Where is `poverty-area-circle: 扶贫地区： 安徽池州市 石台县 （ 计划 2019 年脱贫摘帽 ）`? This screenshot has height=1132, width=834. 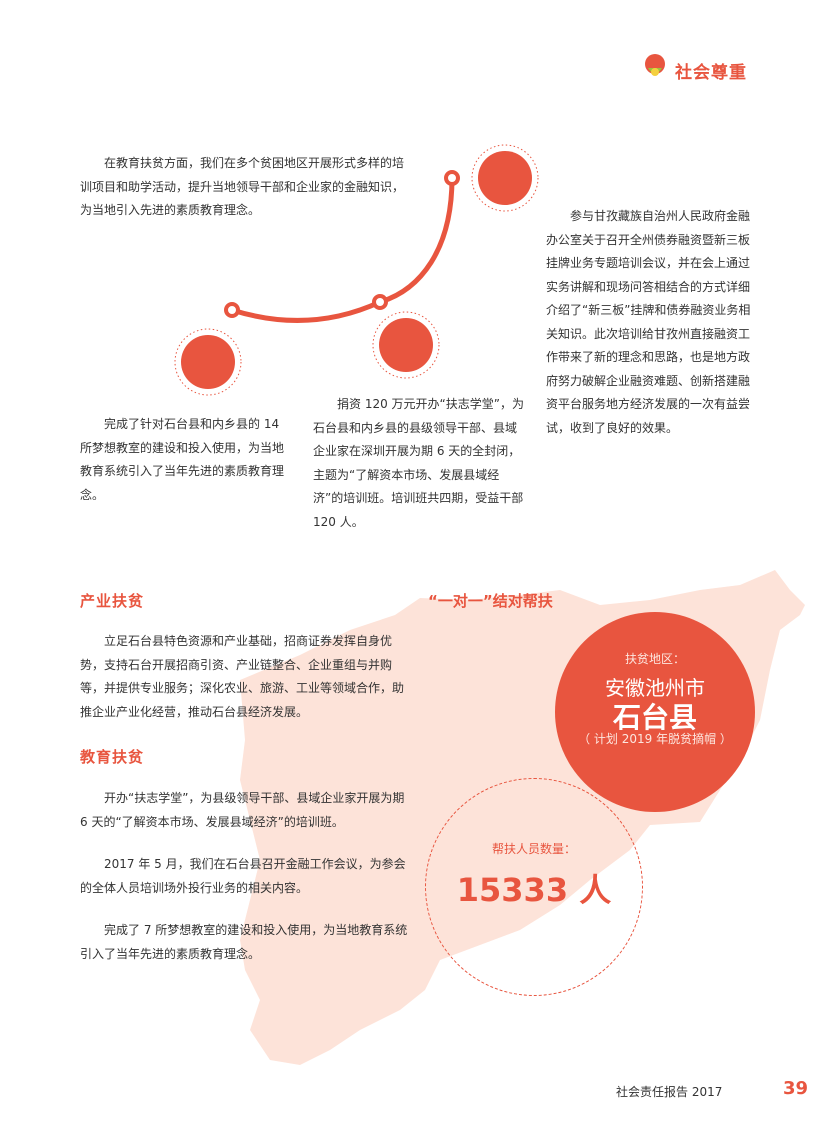
poverty-area-circle: 扶贫地区： 安徽池州市 石台县 （ 计划 2019 年脱贫摘帽 ） is located at coordinates (655, 712).